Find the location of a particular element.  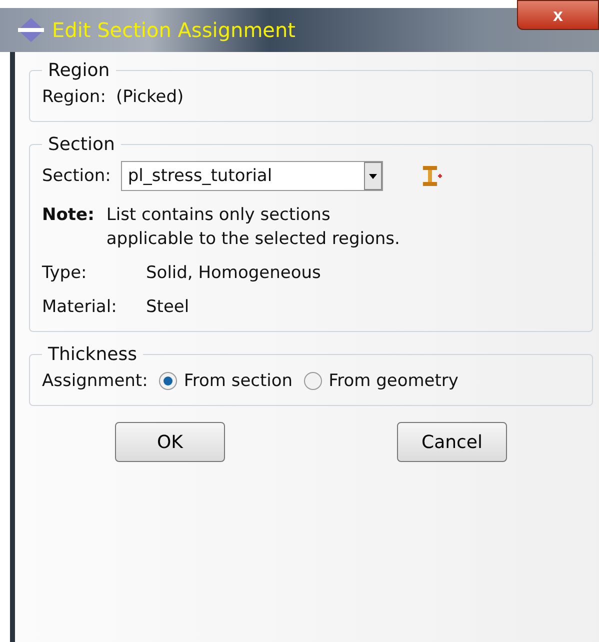

close-button: x is located at coordinates (558, 15).